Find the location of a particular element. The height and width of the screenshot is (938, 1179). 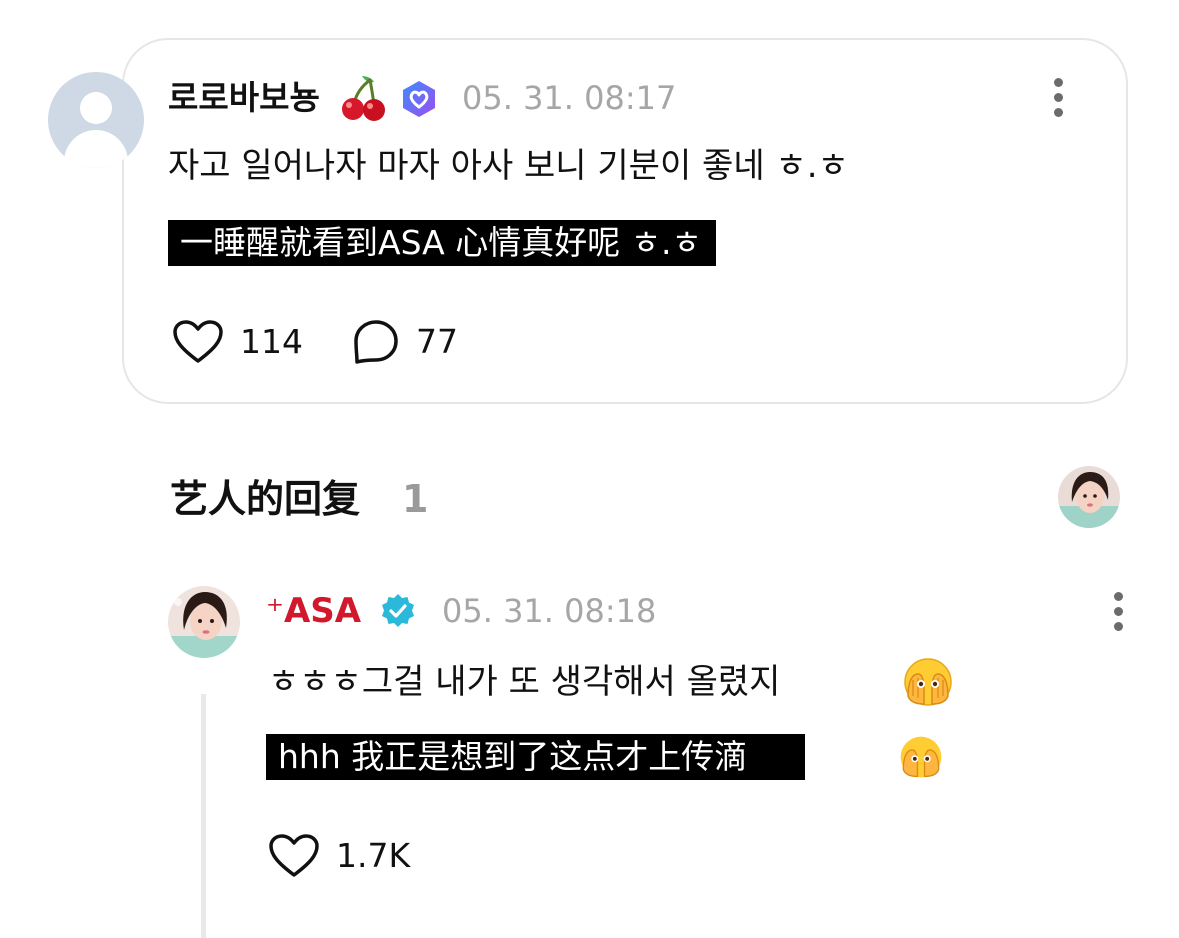

post-like-button: 114 is located at coordinates (237, 342).